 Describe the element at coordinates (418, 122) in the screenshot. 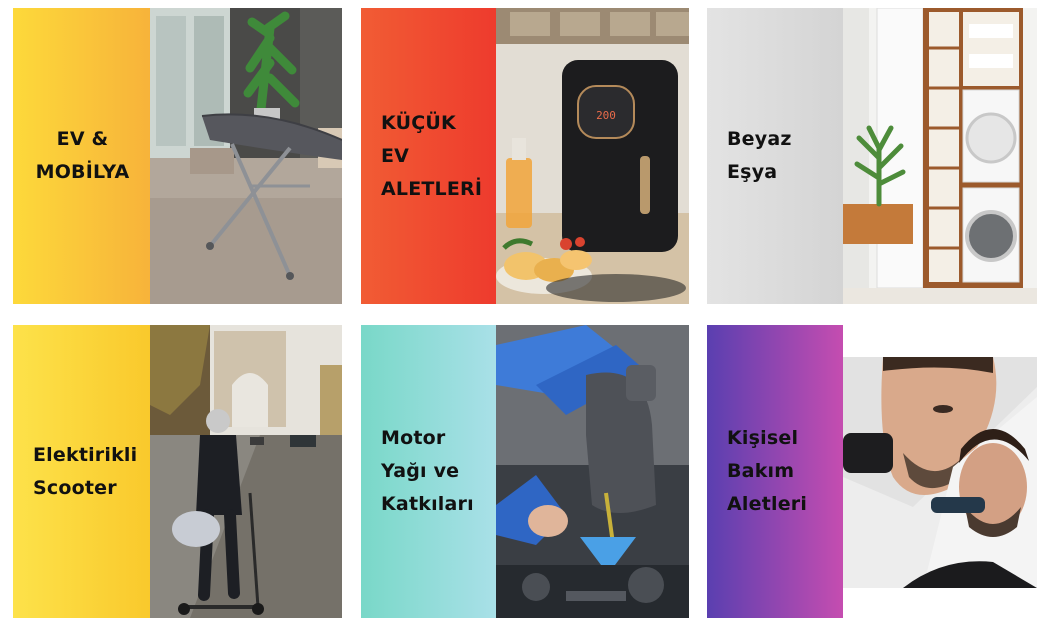

I see `category-label-line: KÜÇÜK` at that location.